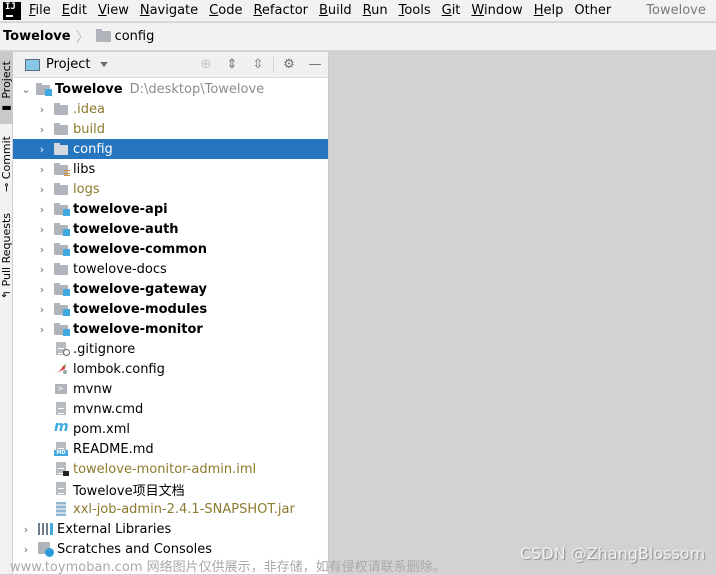 The image size is (716, 575). I want to click on tree-item: › config, so click(170, 149).